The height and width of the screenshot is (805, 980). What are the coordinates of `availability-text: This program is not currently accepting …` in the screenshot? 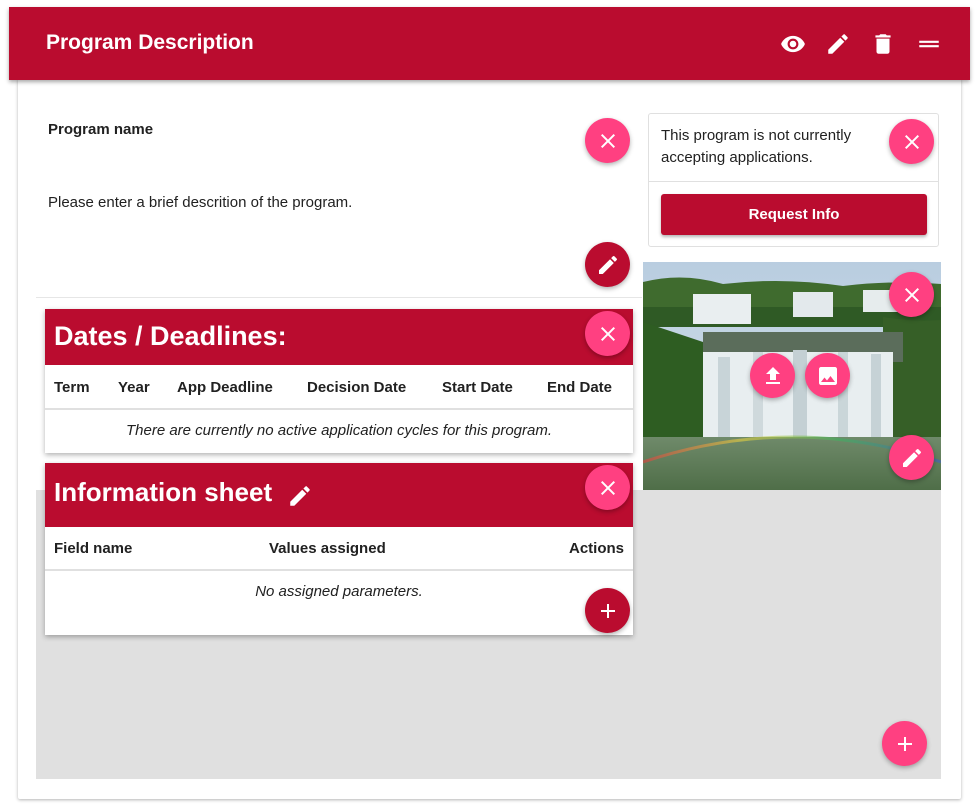 It's located at (756, 146).